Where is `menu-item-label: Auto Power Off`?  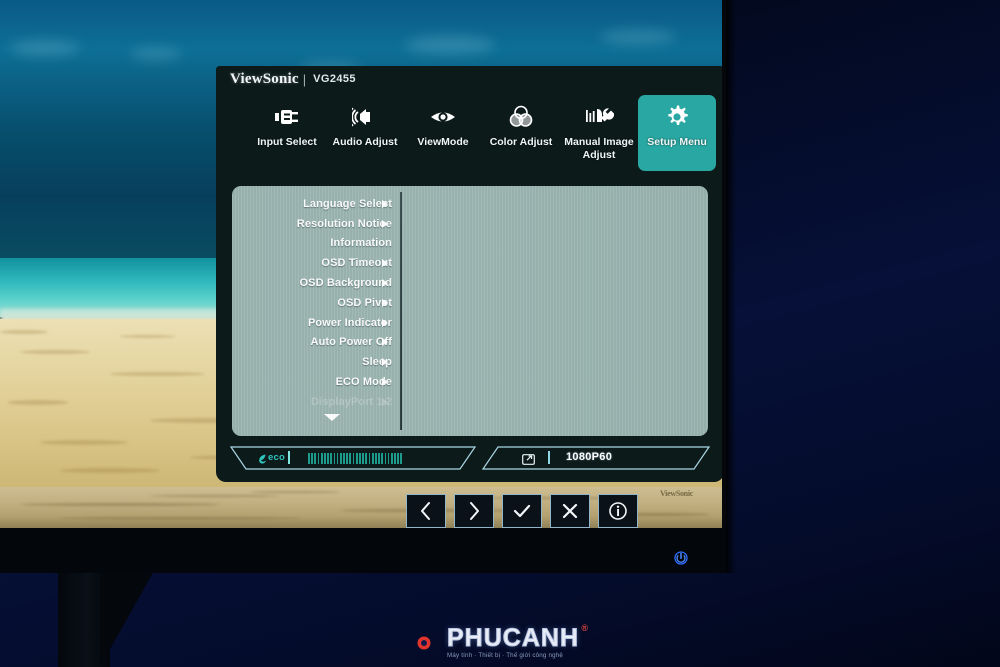
menu-item-label: Auto Power Off is located at coordinates (351, 342).